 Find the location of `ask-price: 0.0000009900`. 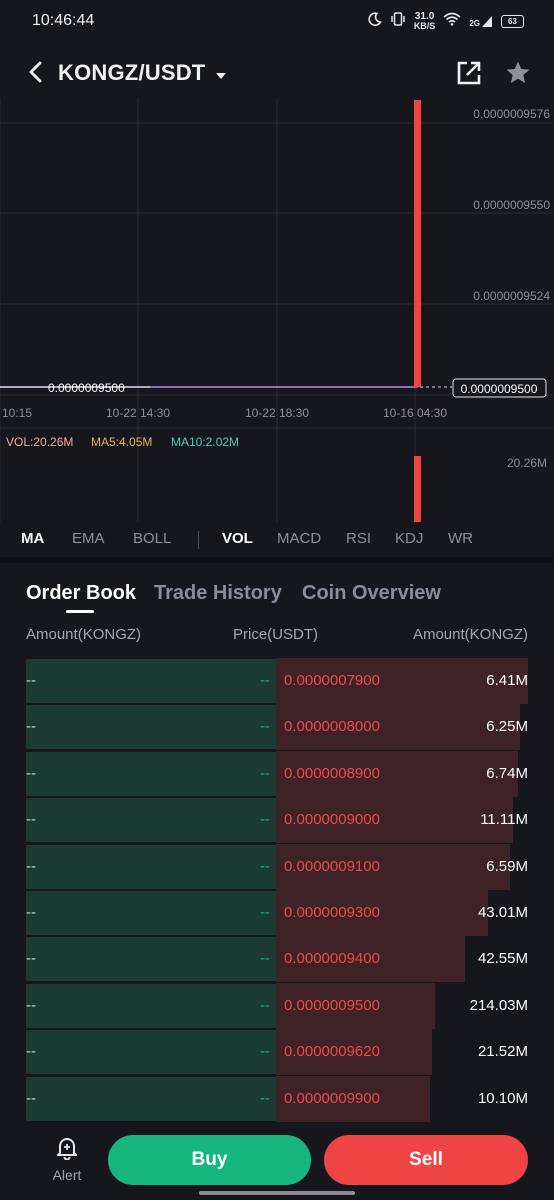

ask-price: 0.0000009900 is located at coordinates (332, 1098).